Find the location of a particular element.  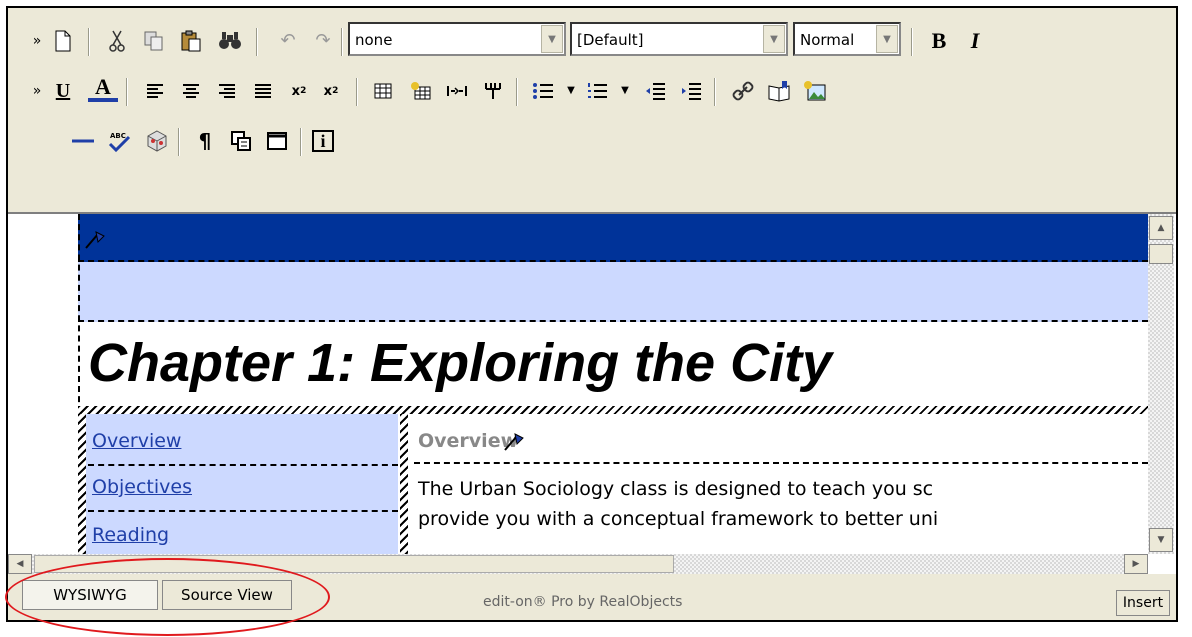

bookmark-icon is located at coordinates (779, 91).